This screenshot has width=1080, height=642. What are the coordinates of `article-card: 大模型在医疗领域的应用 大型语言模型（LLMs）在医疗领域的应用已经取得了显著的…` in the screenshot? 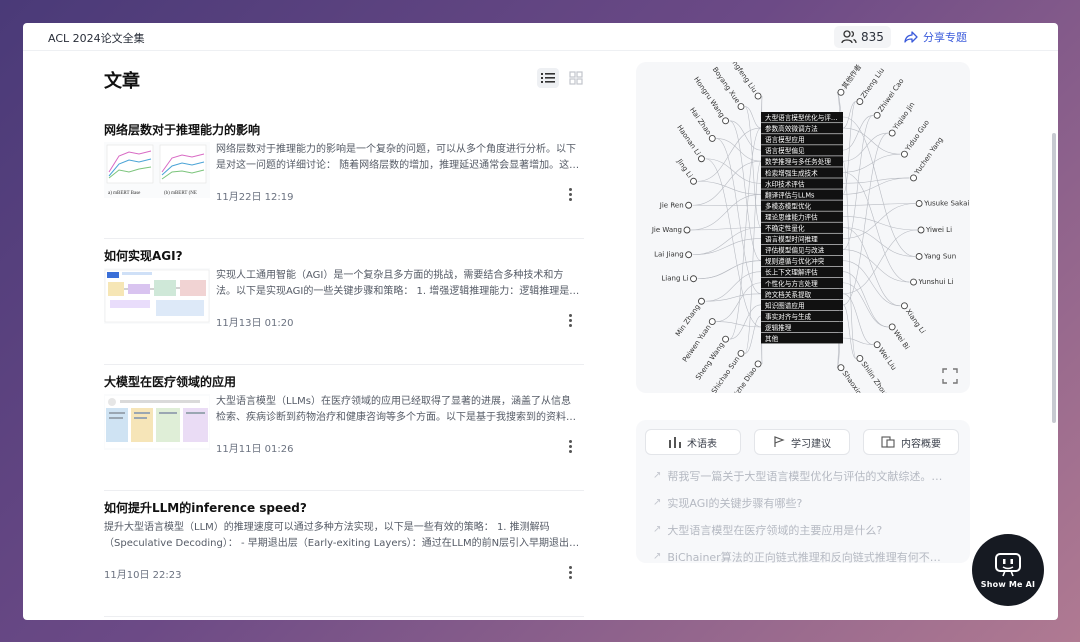 It's located at (344, 432).